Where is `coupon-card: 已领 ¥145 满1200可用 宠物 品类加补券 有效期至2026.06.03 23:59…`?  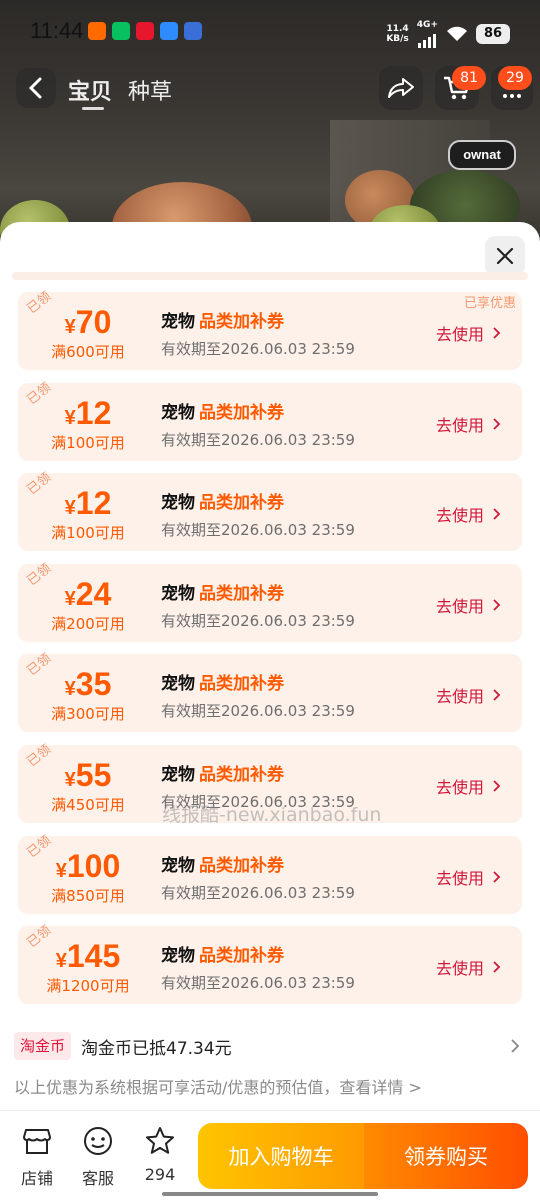 coupon-card: 已领 ¥145 满1200可用 宠物 品类加补券 有效期至2026.06.03 23:59… is located at coordinates (270, 963).